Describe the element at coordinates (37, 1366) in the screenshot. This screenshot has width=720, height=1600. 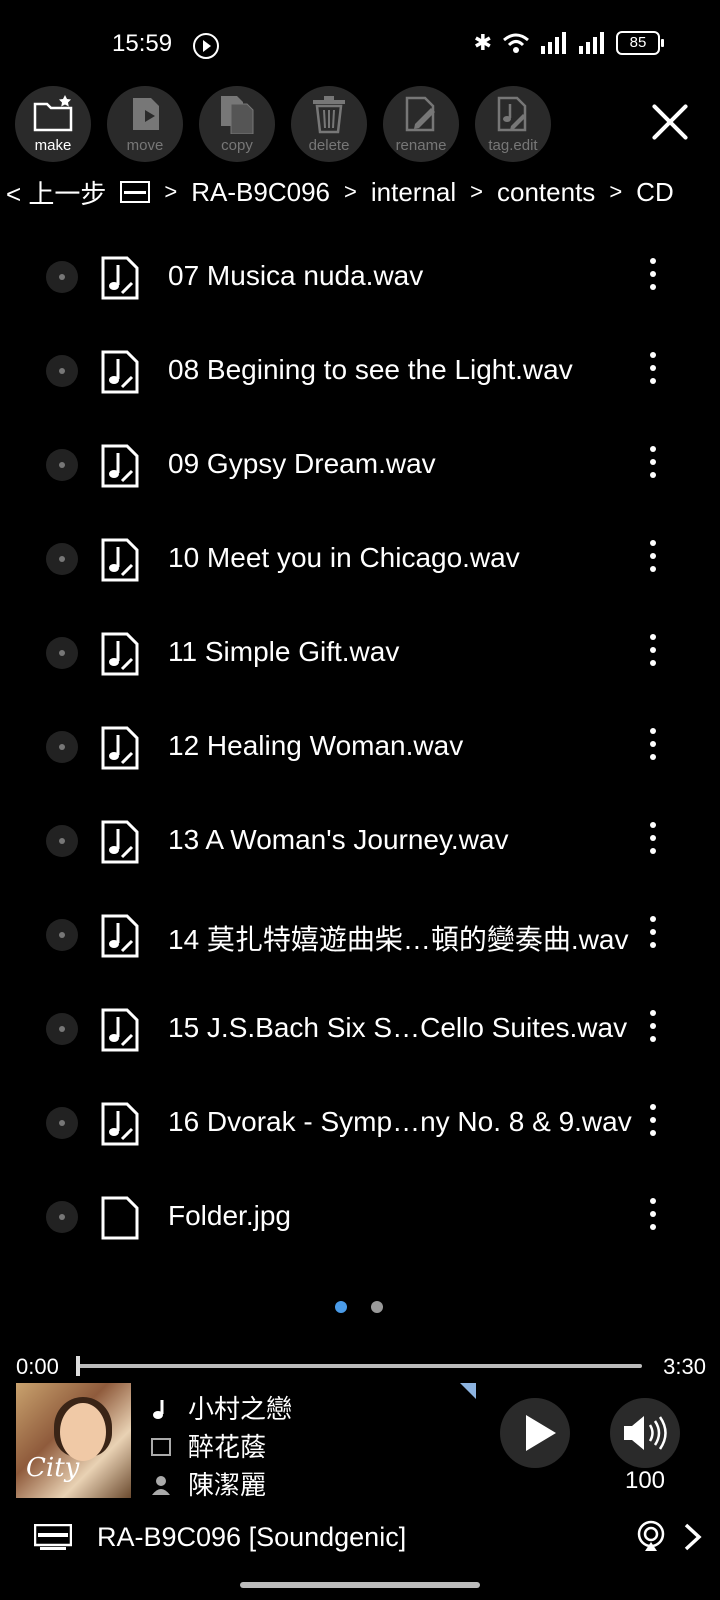
I see `elapsed-time: 0:00` at that location.